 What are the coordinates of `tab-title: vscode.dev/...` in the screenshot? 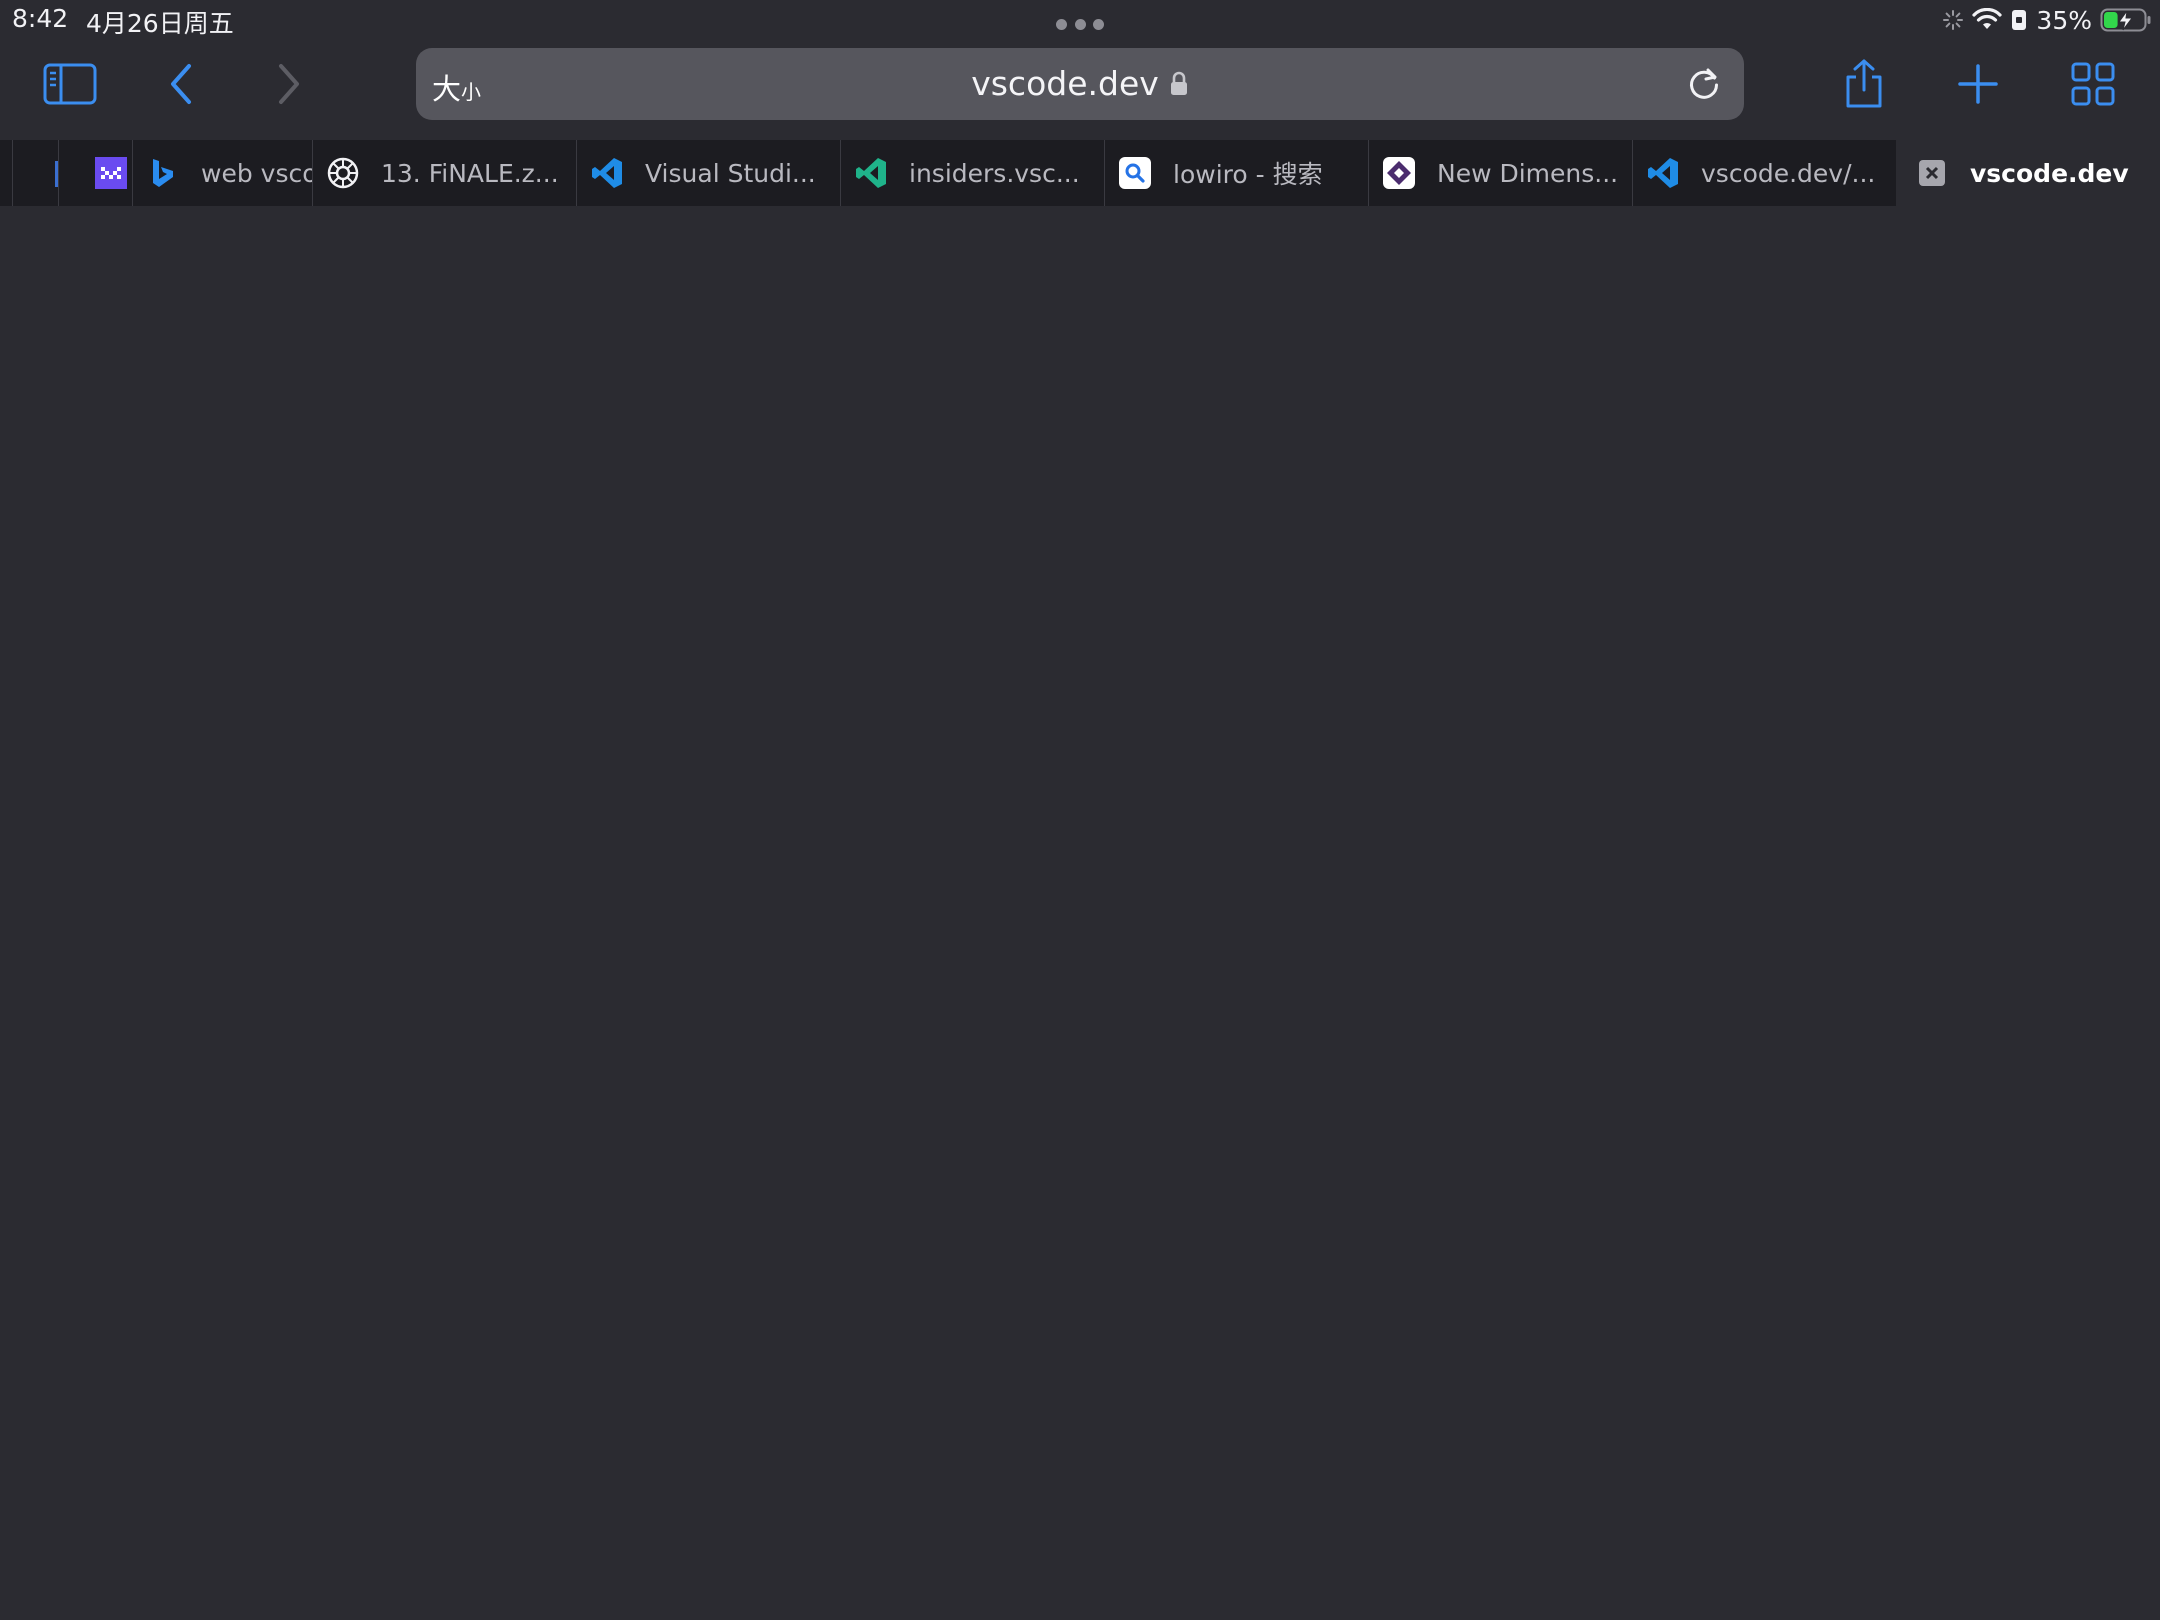 It's located at (1788, 173).